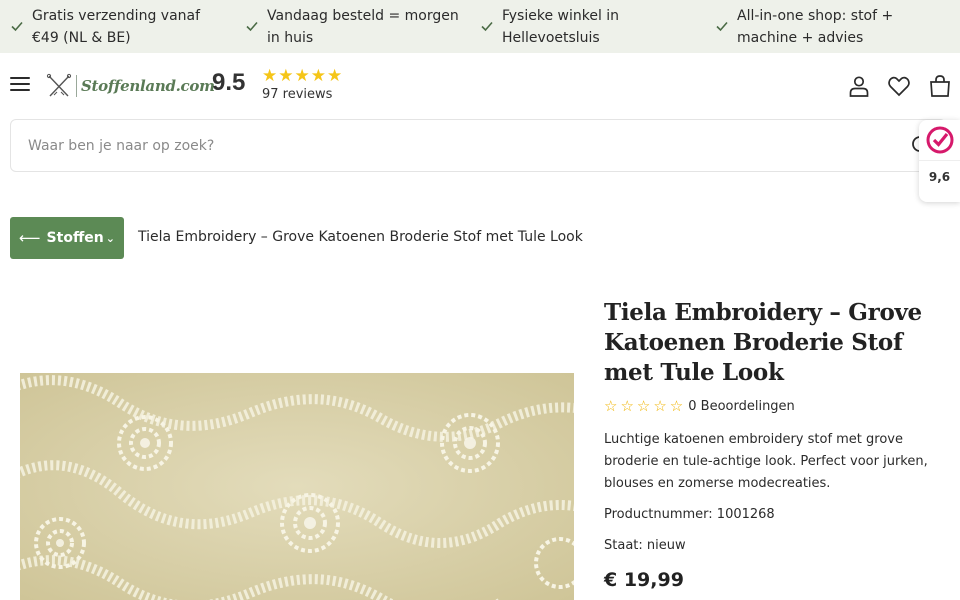 The height and width of the screenshot is (600, 960). I want to click on badge-separator, so click(939, 160).